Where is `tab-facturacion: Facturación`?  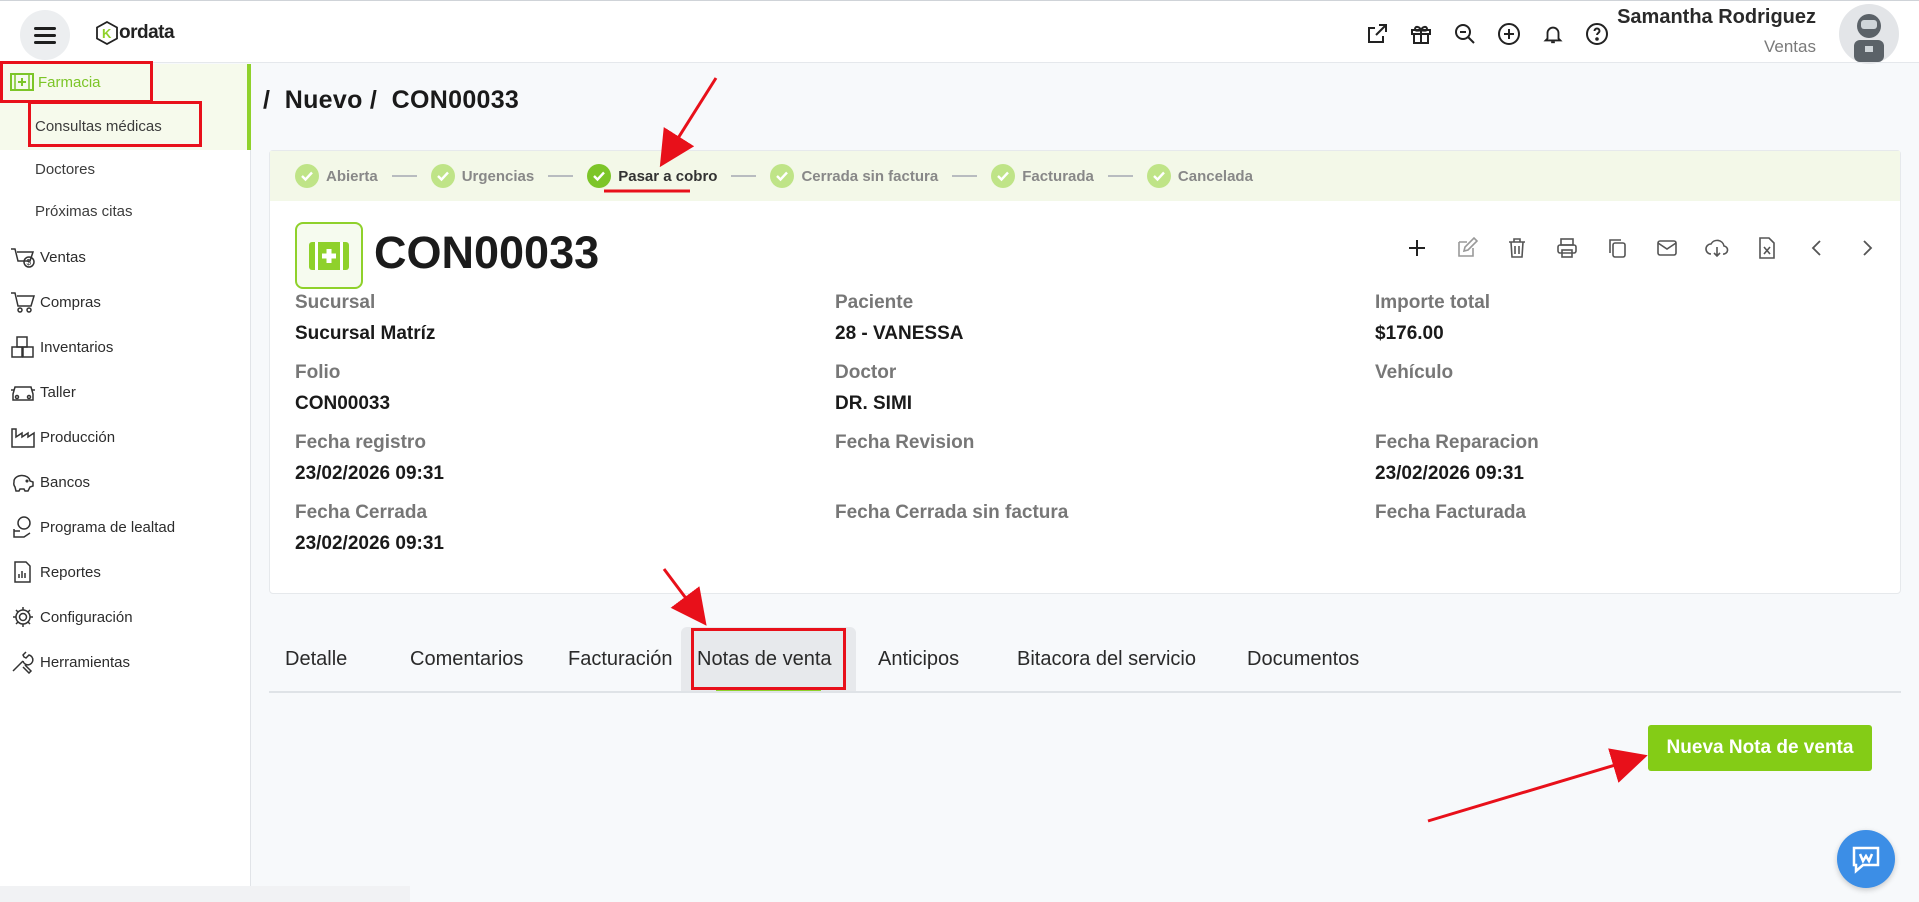
tab-facturacion: Facturación is located at coordinates (620, 659).